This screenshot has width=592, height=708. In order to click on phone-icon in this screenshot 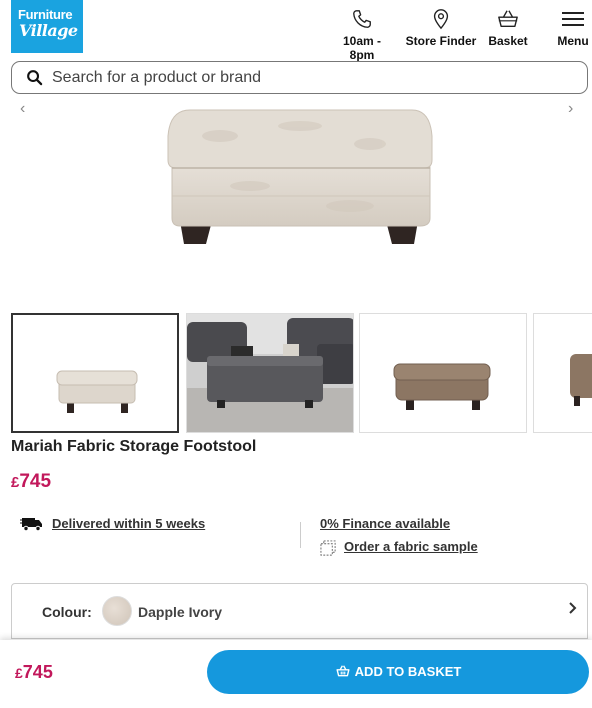, I will do `click(362, 19)`.